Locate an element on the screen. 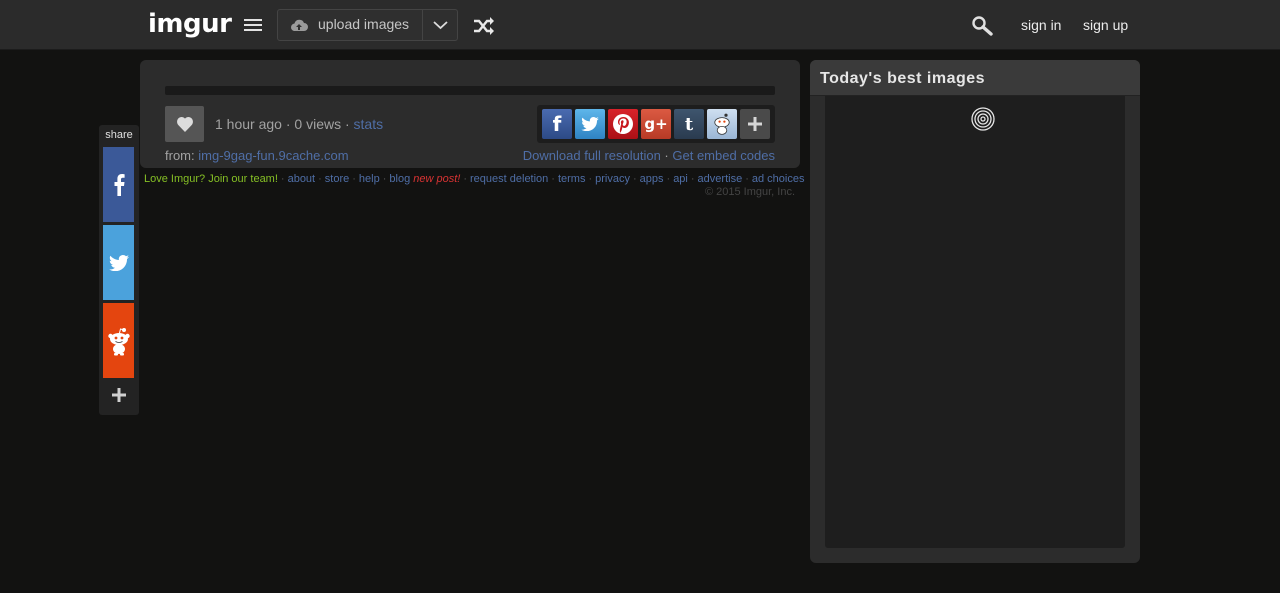 This screenshot has width=1280, height=593. footer-request-deletion-link: request deletion is located at coordinates (509, 179).